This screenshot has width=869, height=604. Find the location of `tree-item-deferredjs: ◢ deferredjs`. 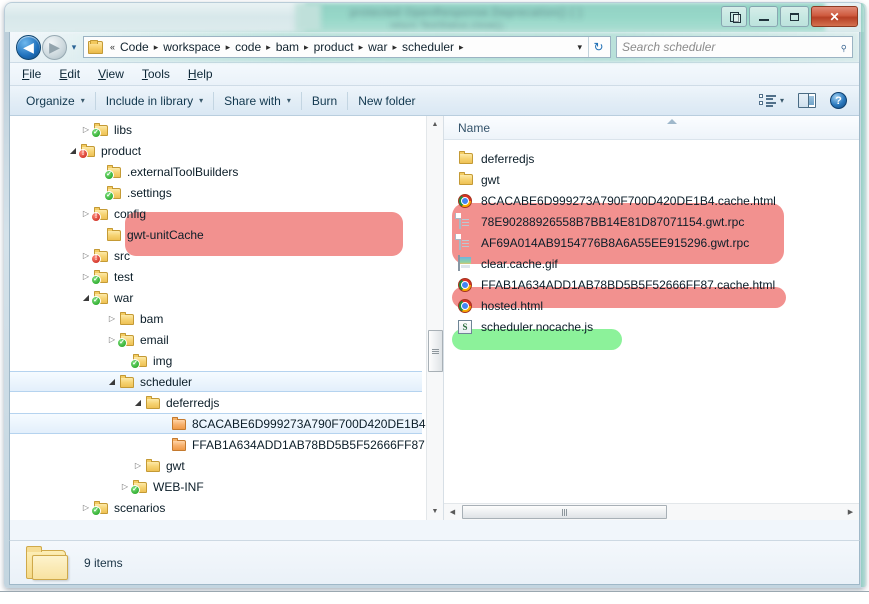

tree-item-deferredjs: ◢ deferredjs is located at coordinates (226, 402).